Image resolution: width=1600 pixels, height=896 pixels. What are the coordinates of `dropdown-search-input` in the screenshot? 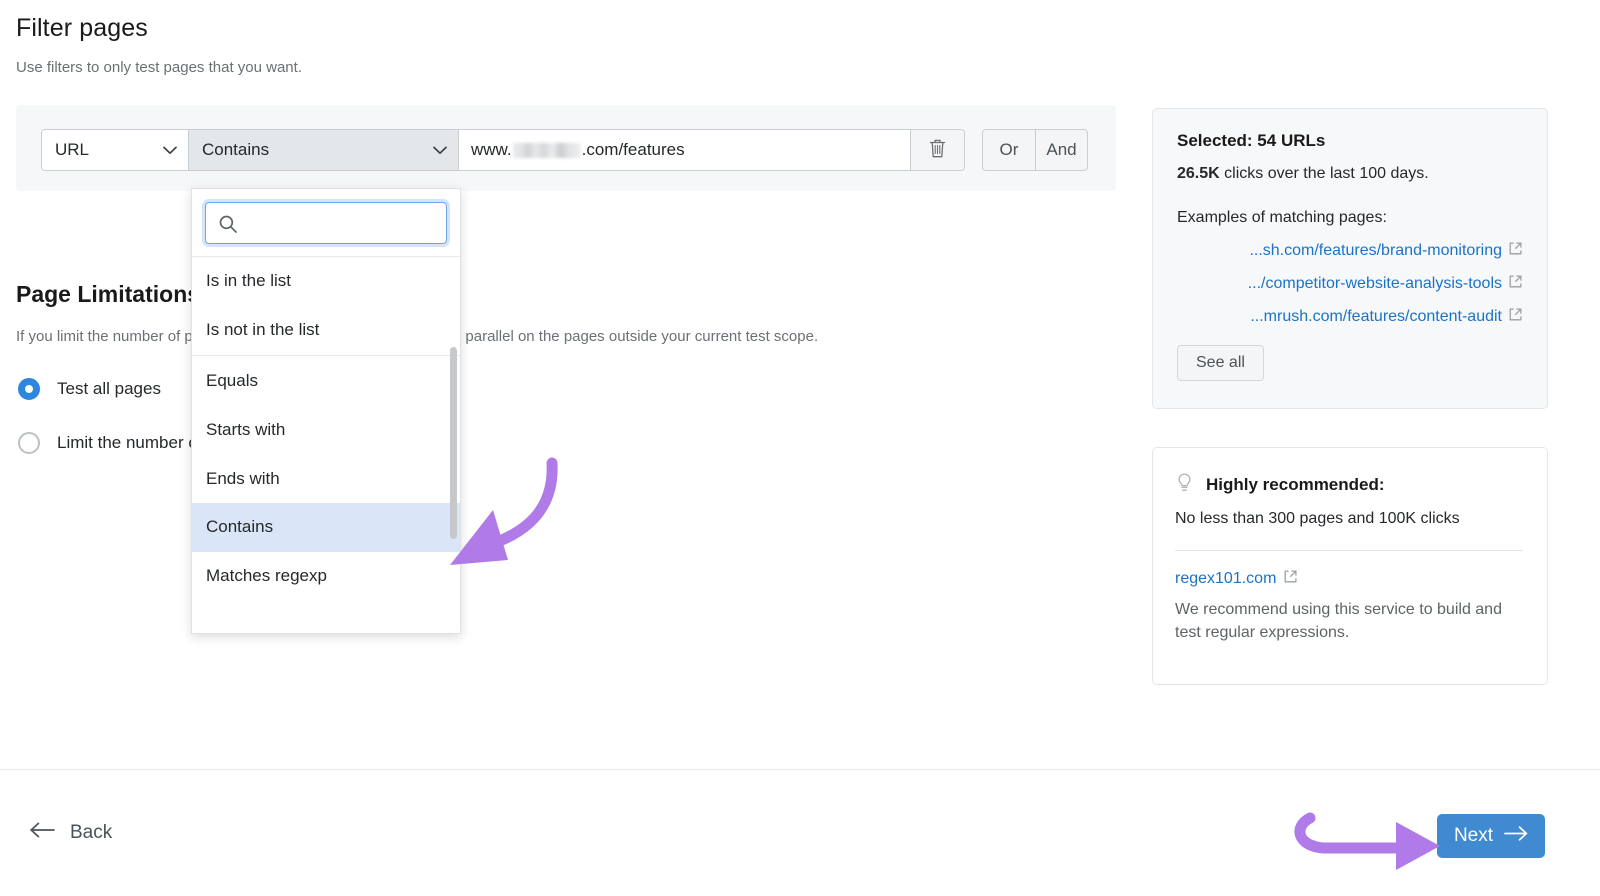 It's located at (326, 223).